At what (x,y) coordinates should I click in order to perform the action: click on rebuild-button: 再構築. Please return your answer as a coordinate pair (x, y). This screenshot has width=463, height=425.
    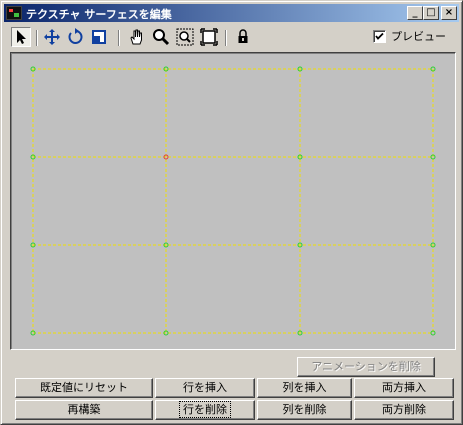
    Looking at the image, I should click on (84, 410).